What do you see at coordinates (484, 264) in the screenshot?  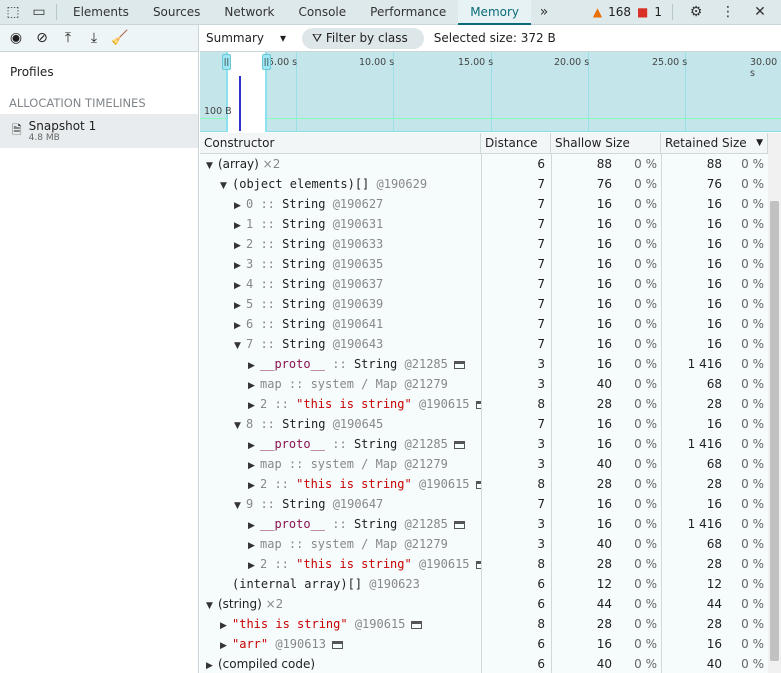 I see `table-row: ▶ 3 :: String @190635 7 16 0 % 16 0 %` at bounding box center [484, 264].